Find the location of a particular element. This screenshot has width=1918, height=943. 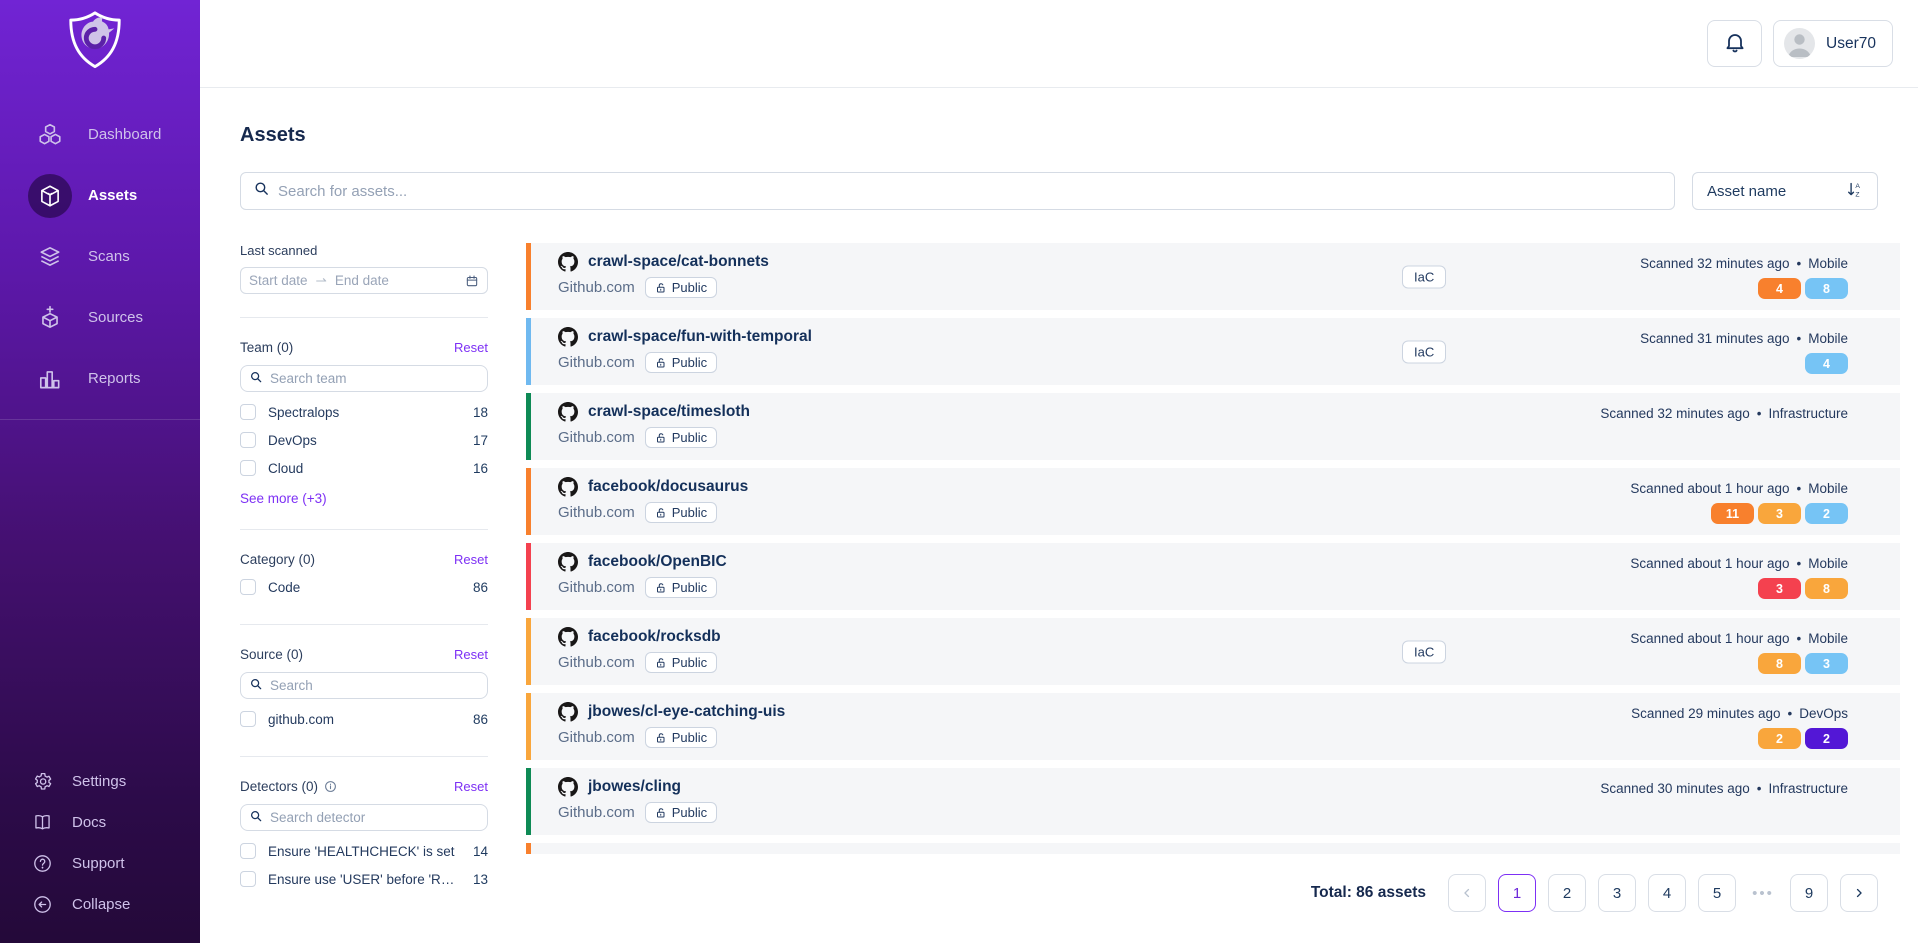

sidebar-item-label: Sources is located at coordinates (116, 317).